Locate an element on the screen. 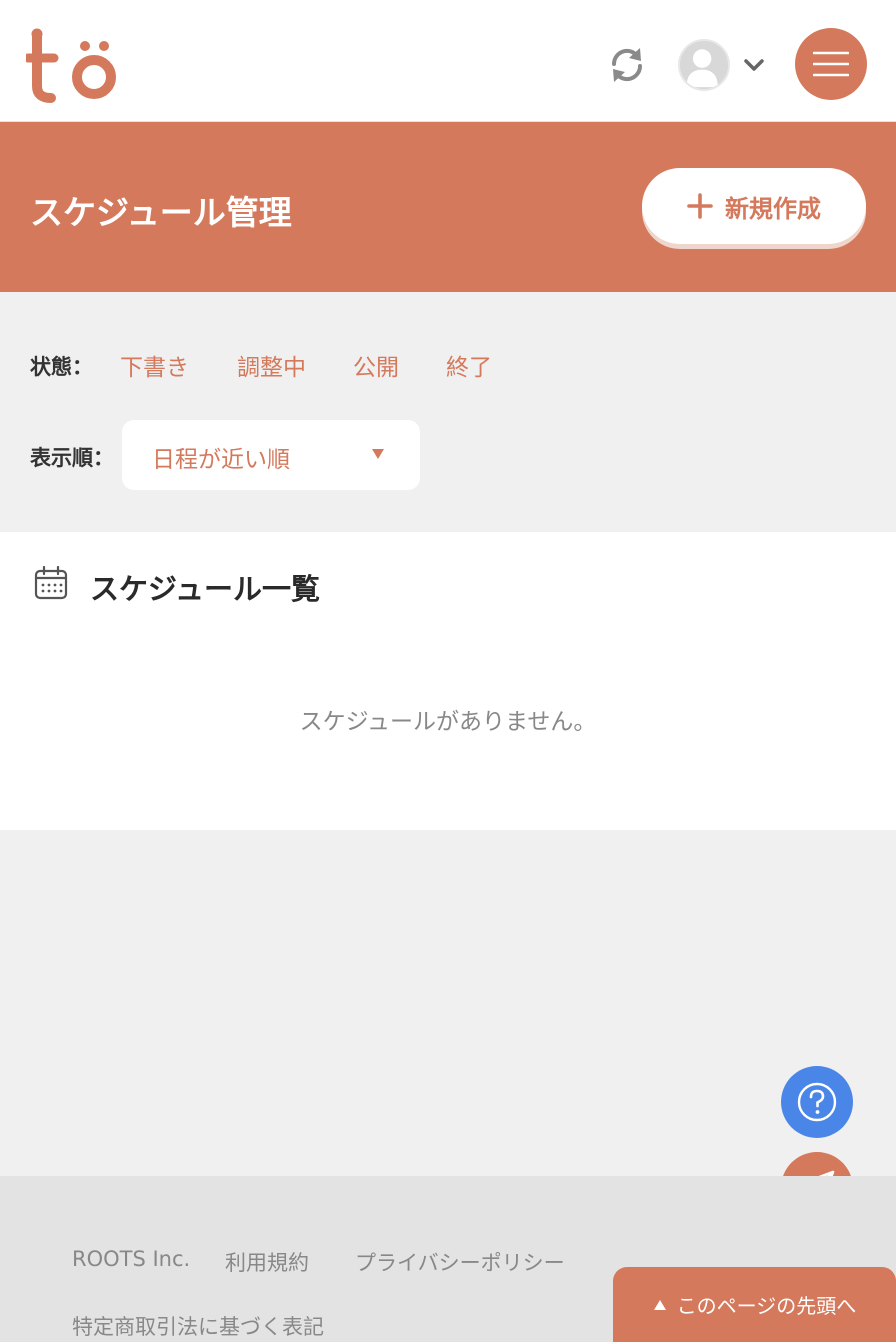 This screenshot has height=1342, width=896. help-button is located at coordinates (817, 1102).